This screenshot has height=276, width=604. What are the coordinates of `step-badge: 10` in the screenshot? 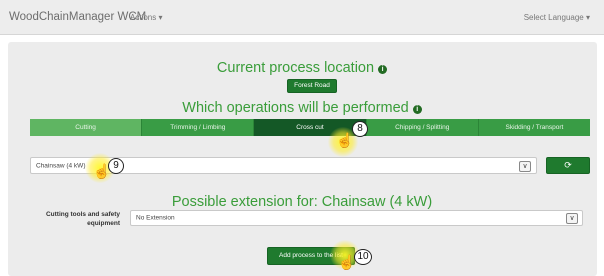 It's located at (363, 257).